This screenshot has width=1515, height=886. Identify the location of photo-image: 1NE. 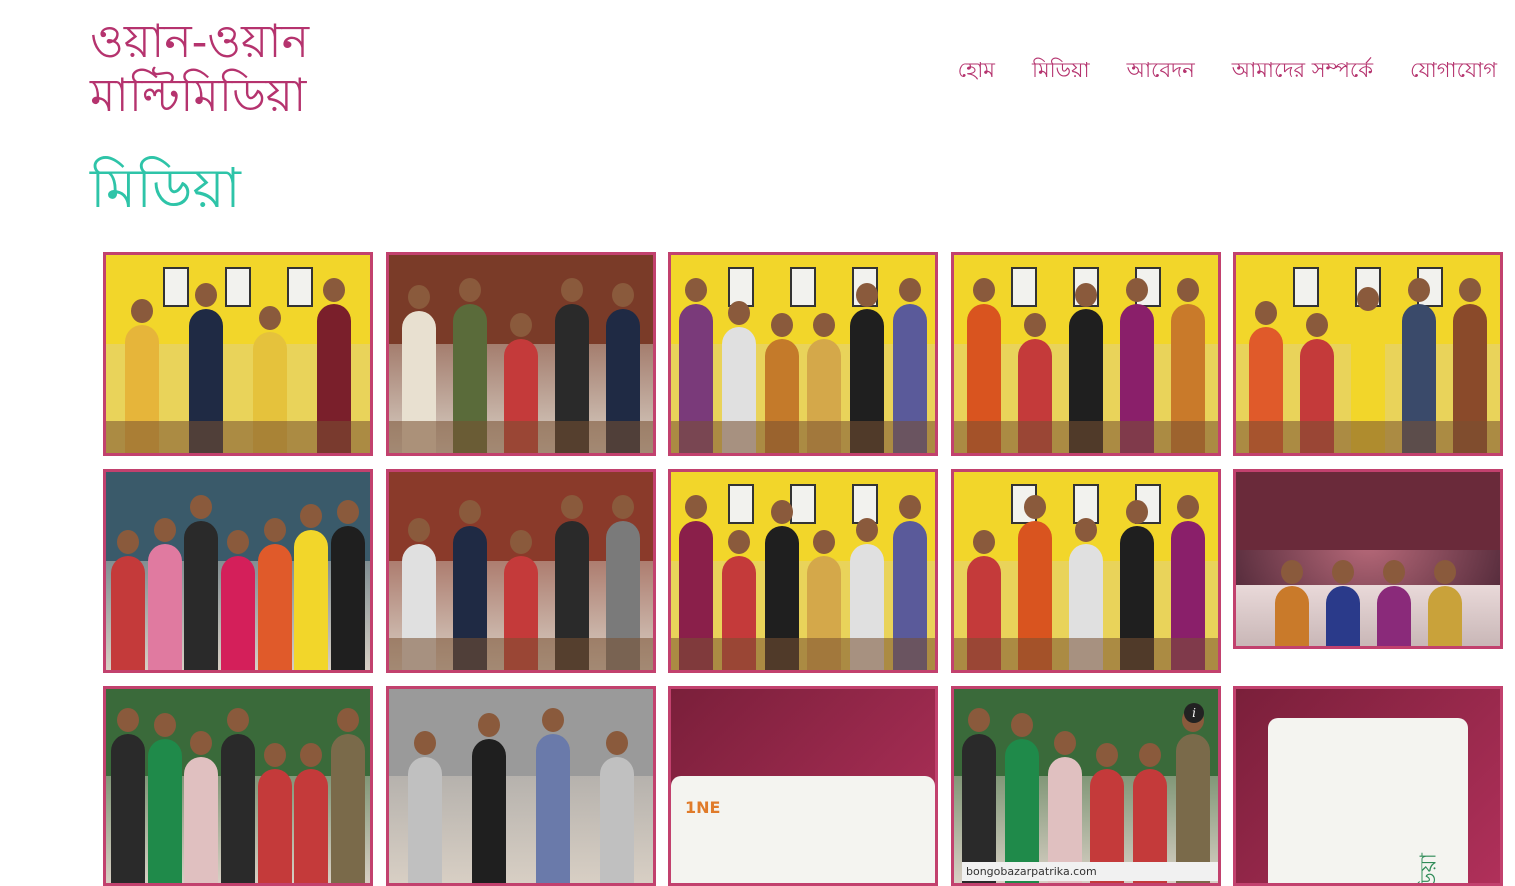
(803, 786).